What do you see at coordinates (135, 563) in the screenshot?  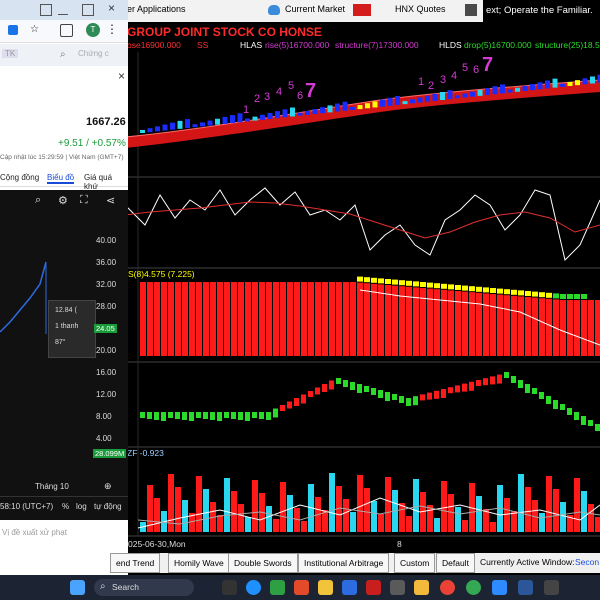 I see `tab-trend: end Trend` at bounding box center [135, 563].